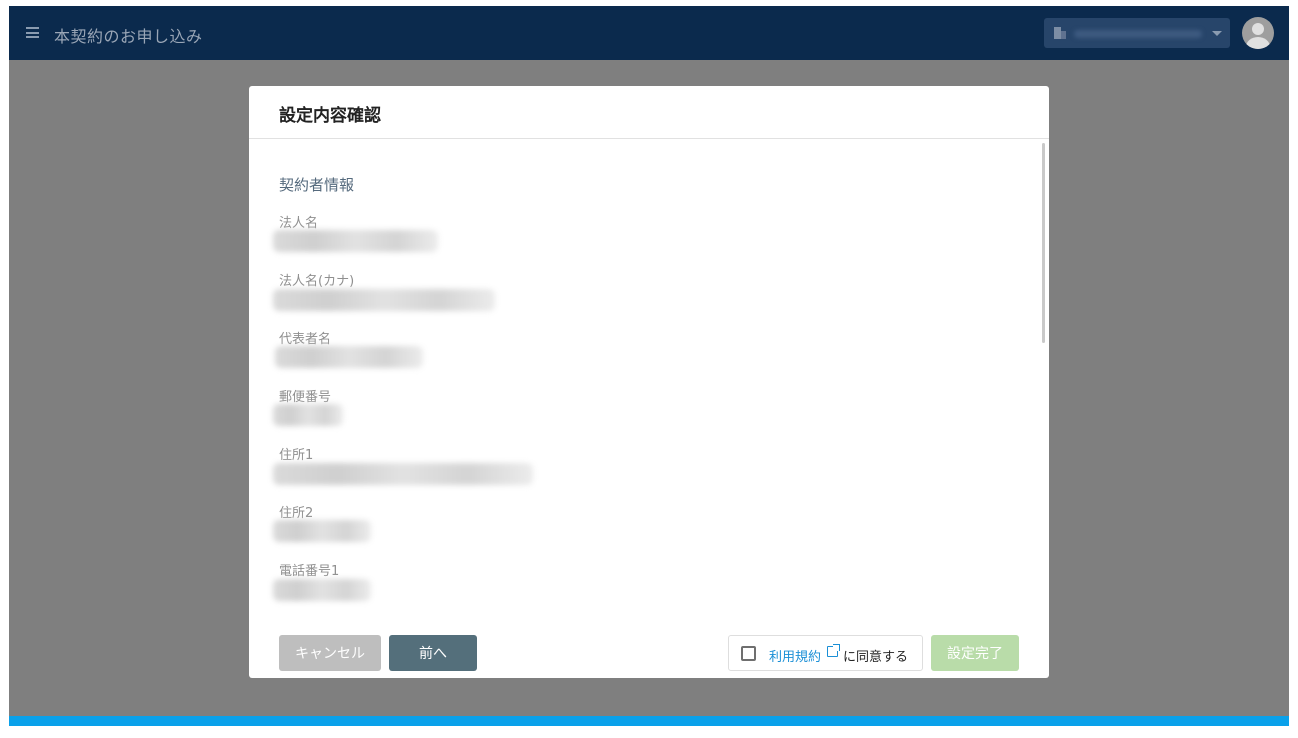  Describe the element at coordinates (305, 339) in the screenshot. I see `field-label-representative-name: 代表者名` at that location.